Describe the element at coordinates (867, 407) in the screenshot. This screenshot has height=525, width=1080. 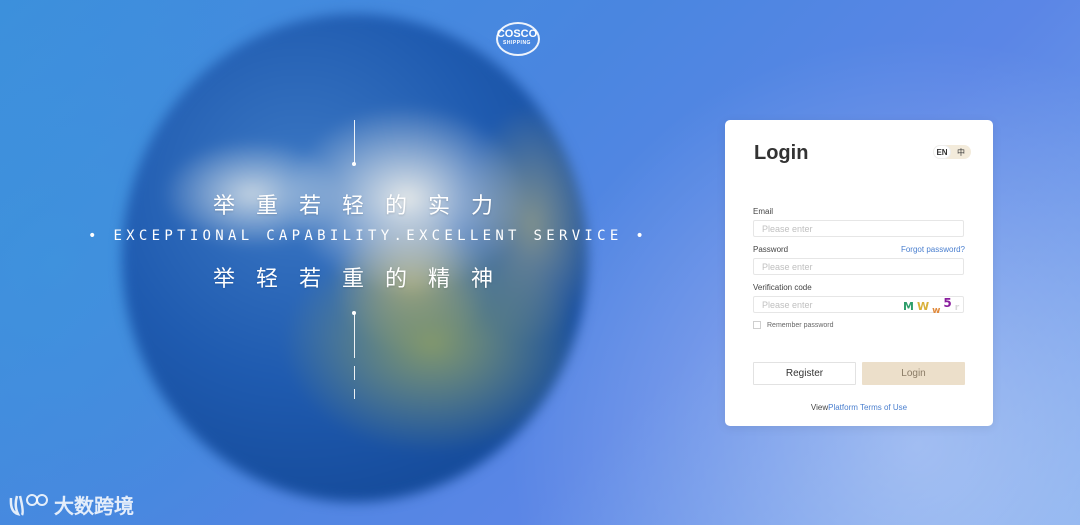
I see `terms-link: Platform Terms of Use` at that location.